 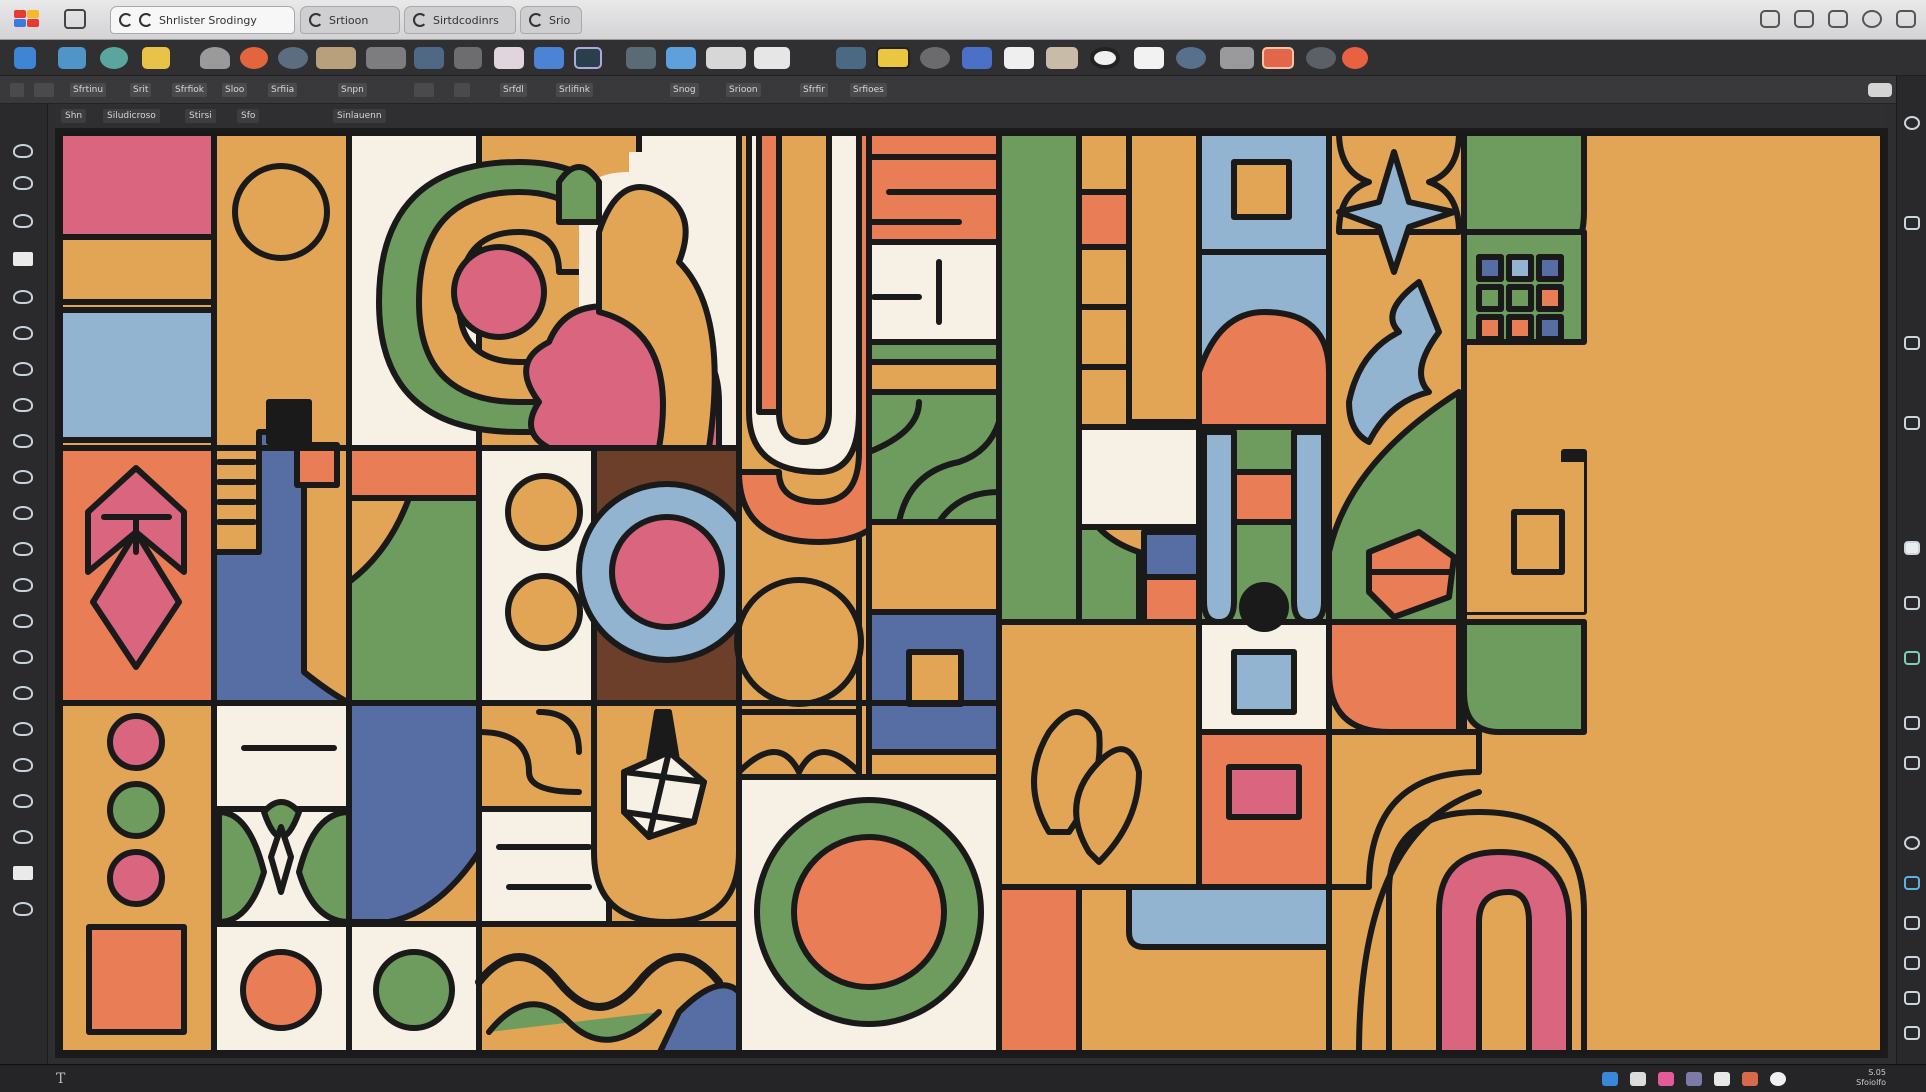 I want to click on toolbar-item: Sfrtinu, so click(x=88, y=90).